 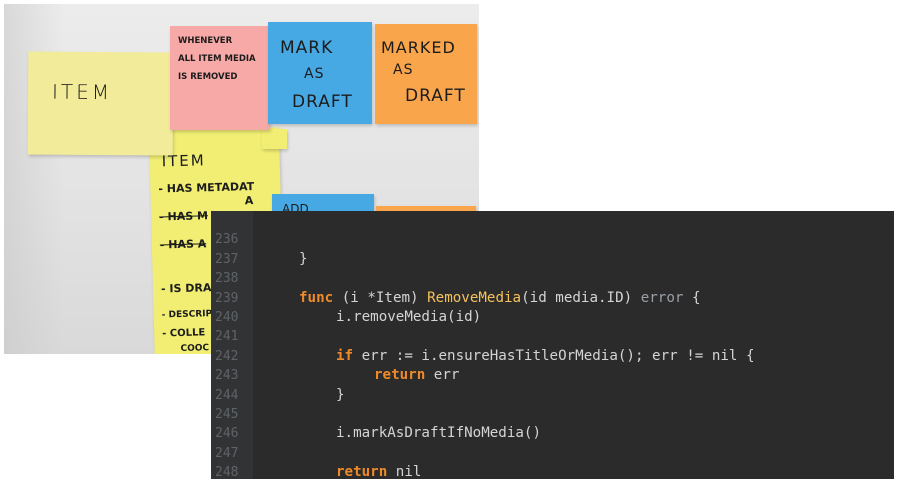 What do you see at coordinates (314, 74) in the screenshot?
I see `note-blue-line: AS` at bounding box center [314, 74].